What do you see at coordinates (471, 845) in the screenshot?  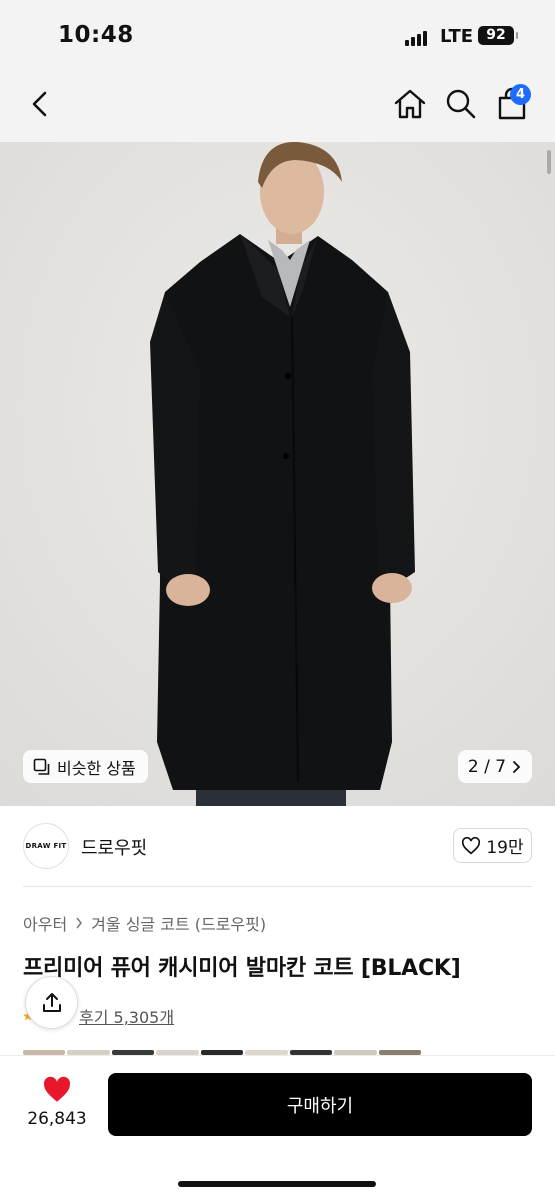 I see `heart-outline-icon` at bounding box center [471, 845].